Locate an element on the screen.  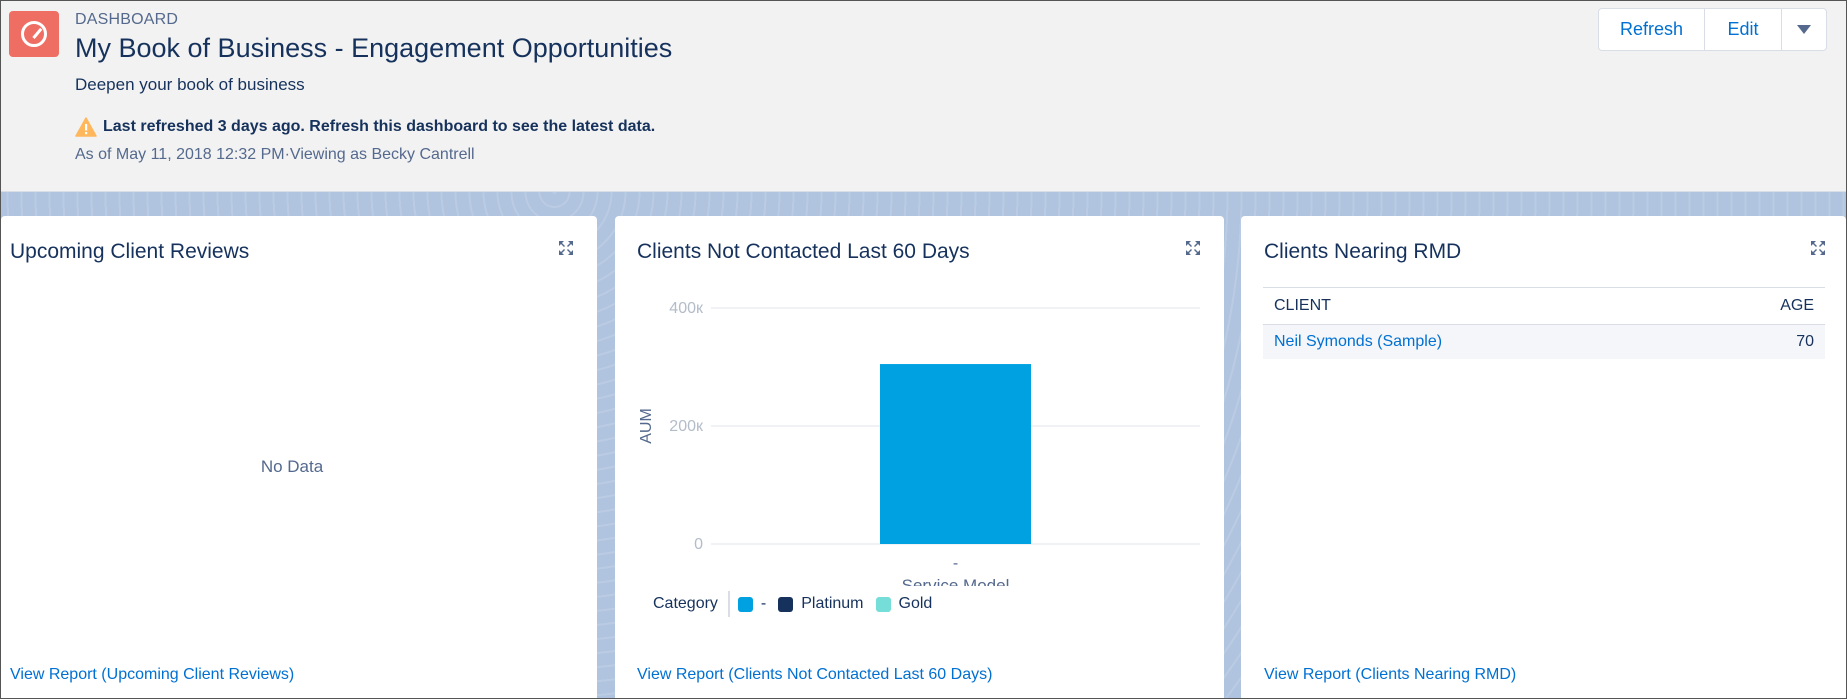
chevron-down-icon is located at coordinates (1804, 29).